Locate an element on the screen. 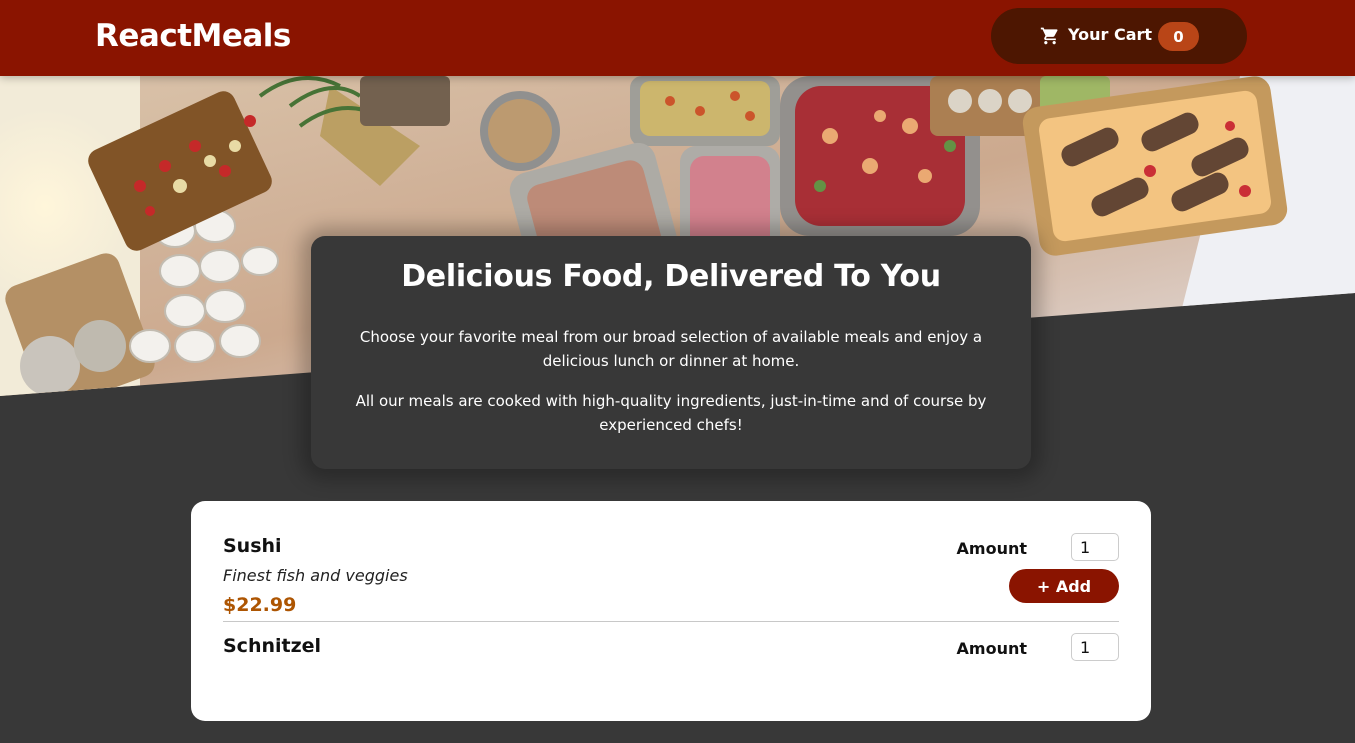 This screenshot has width=1355, height=743. summary-title: Delicious Food, Delivered To You is located at coordinates (671, 276).